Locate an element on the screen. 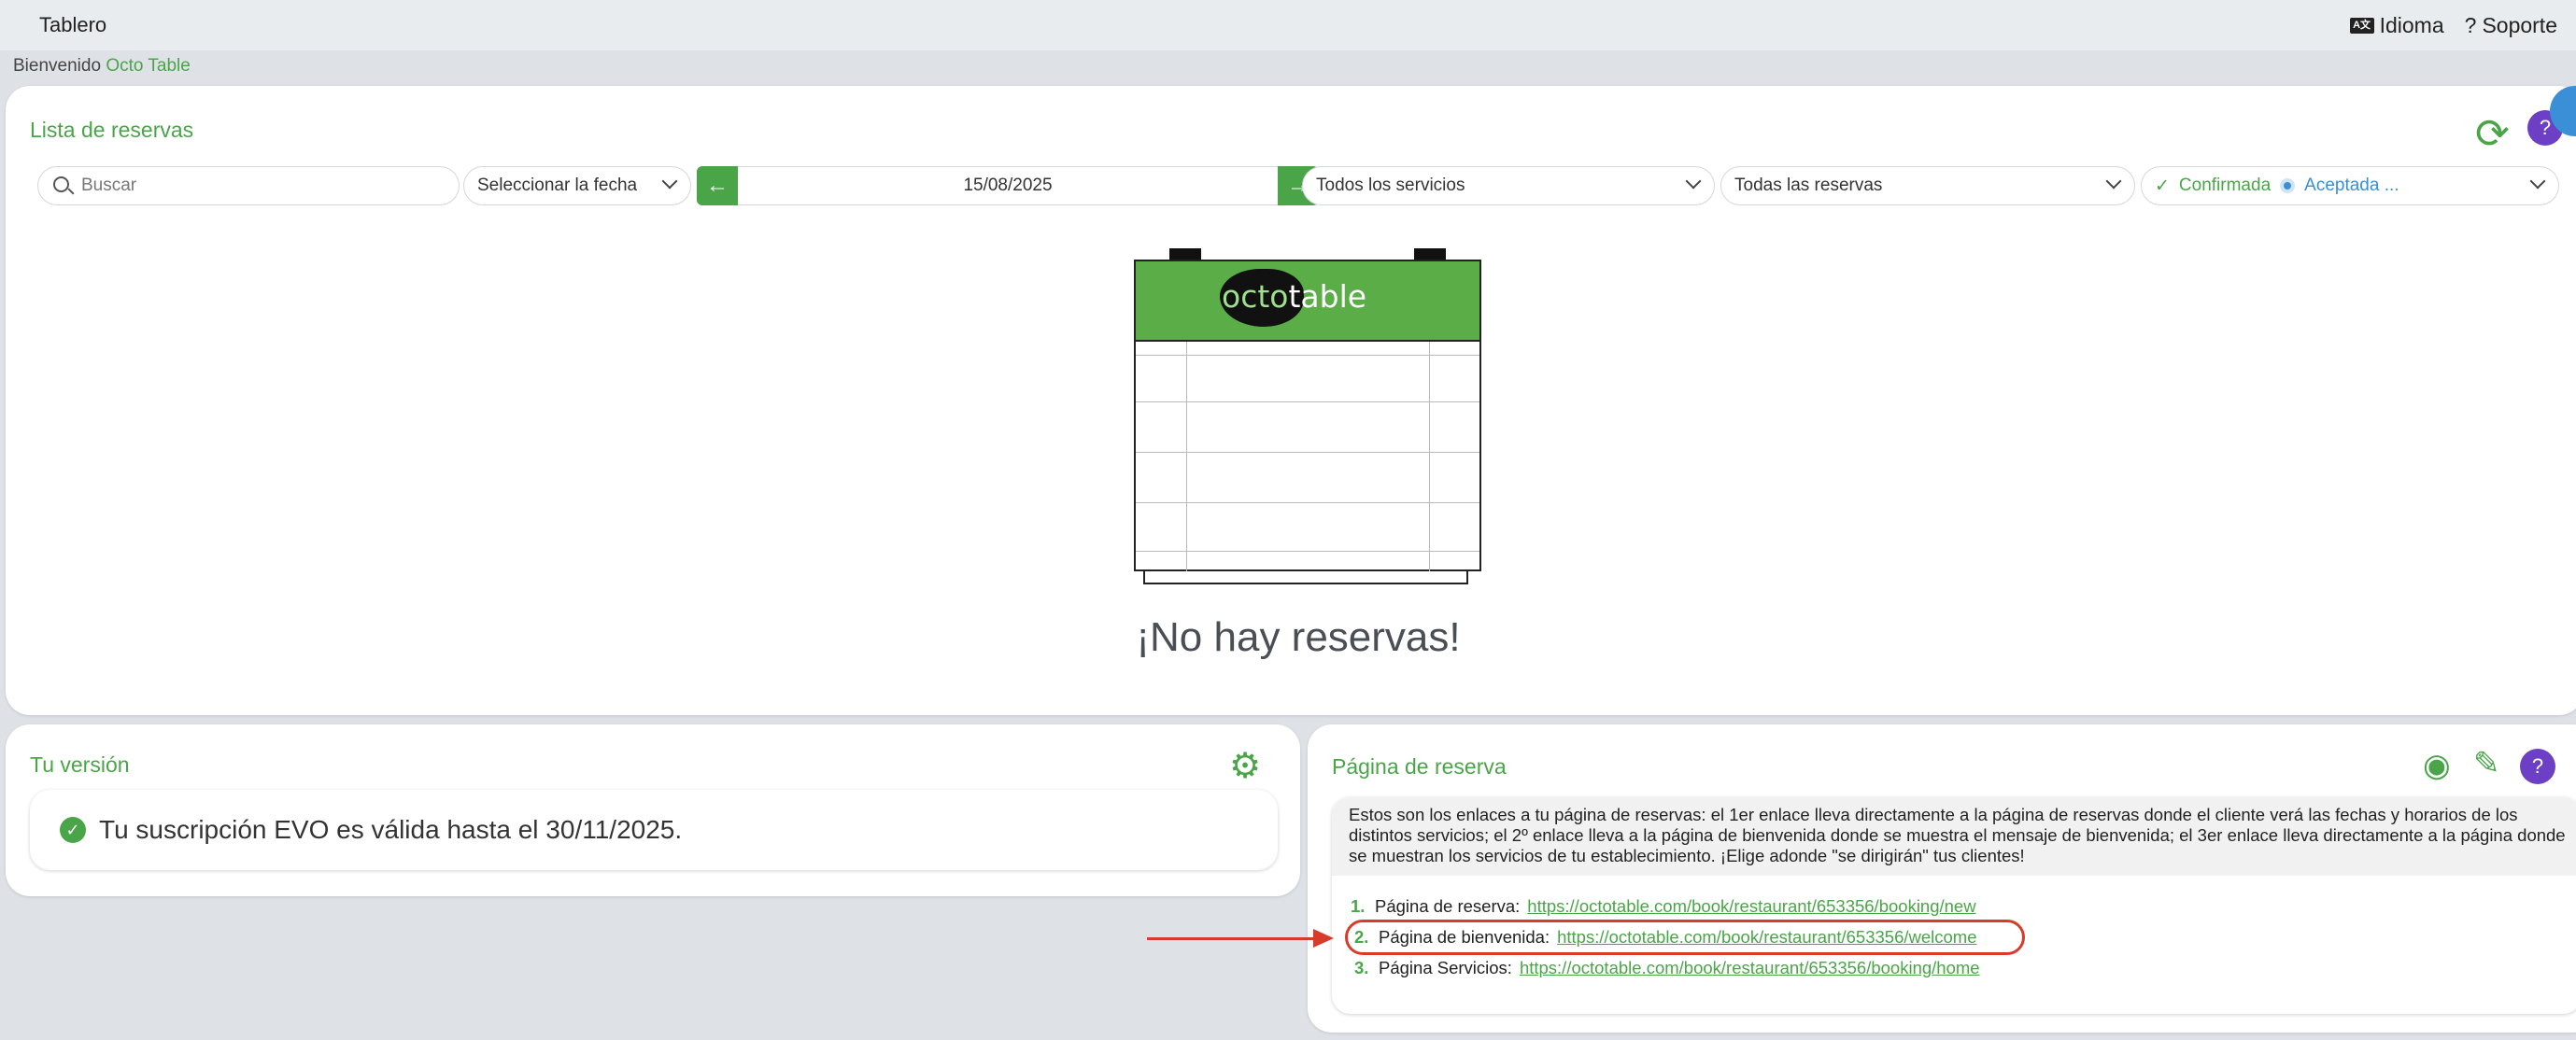  annotation-arrow-icon is located at coordinates (1240, 938).